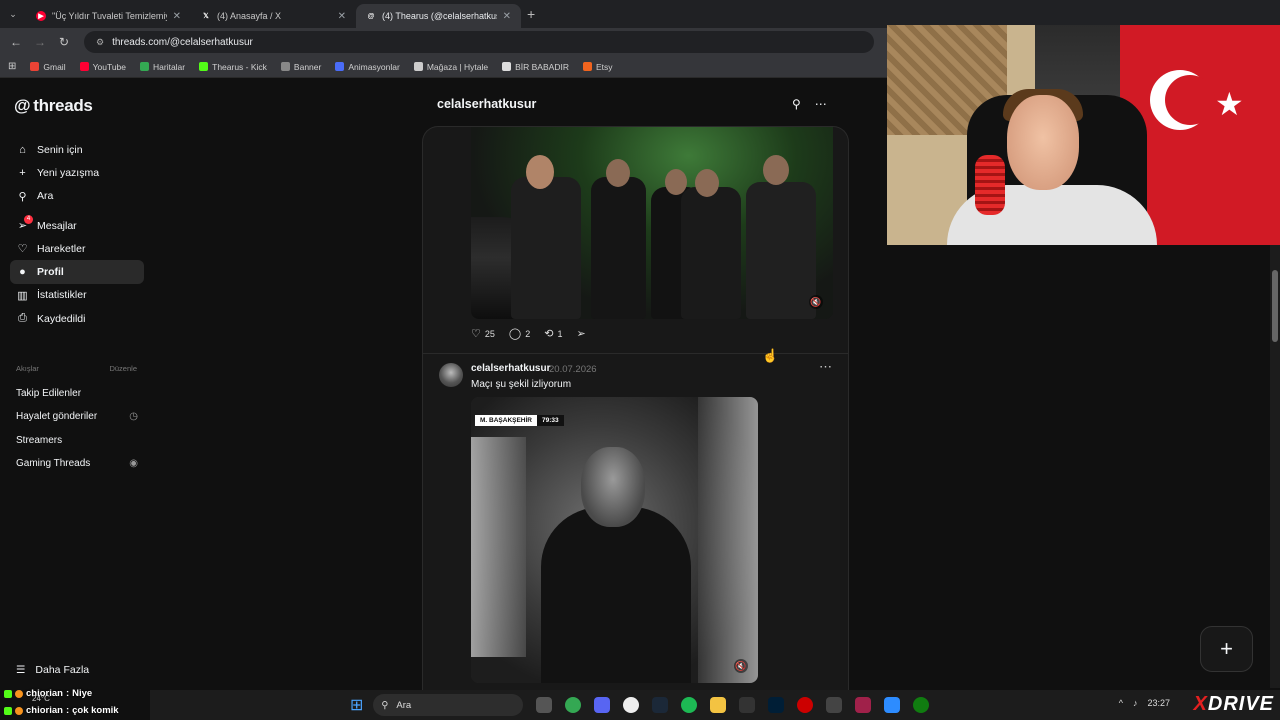 This screenshot has width=1280, height=720. I want to click on nav-profile: ● Profil, so click(77, 272).